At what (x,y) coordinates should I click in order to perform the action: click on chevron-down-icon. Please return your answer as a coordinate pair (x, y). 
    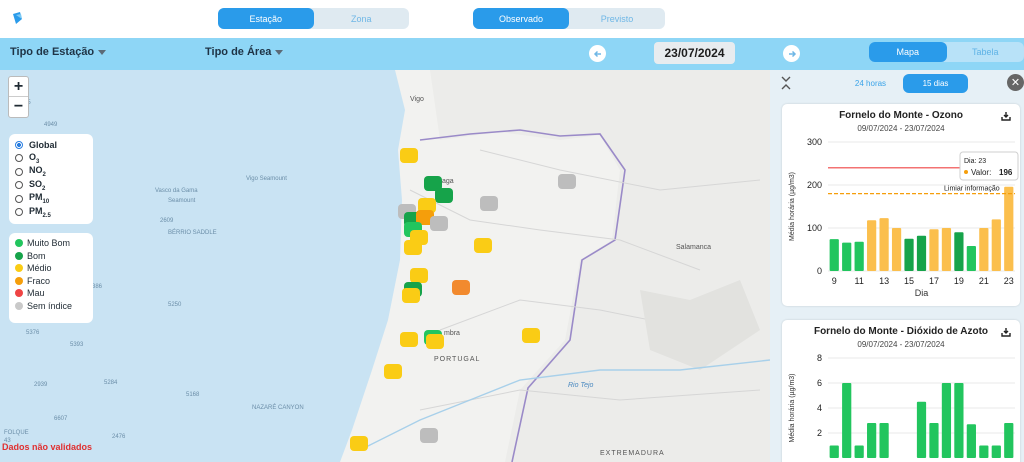
    Looking at the image, I should click on (279, 52).